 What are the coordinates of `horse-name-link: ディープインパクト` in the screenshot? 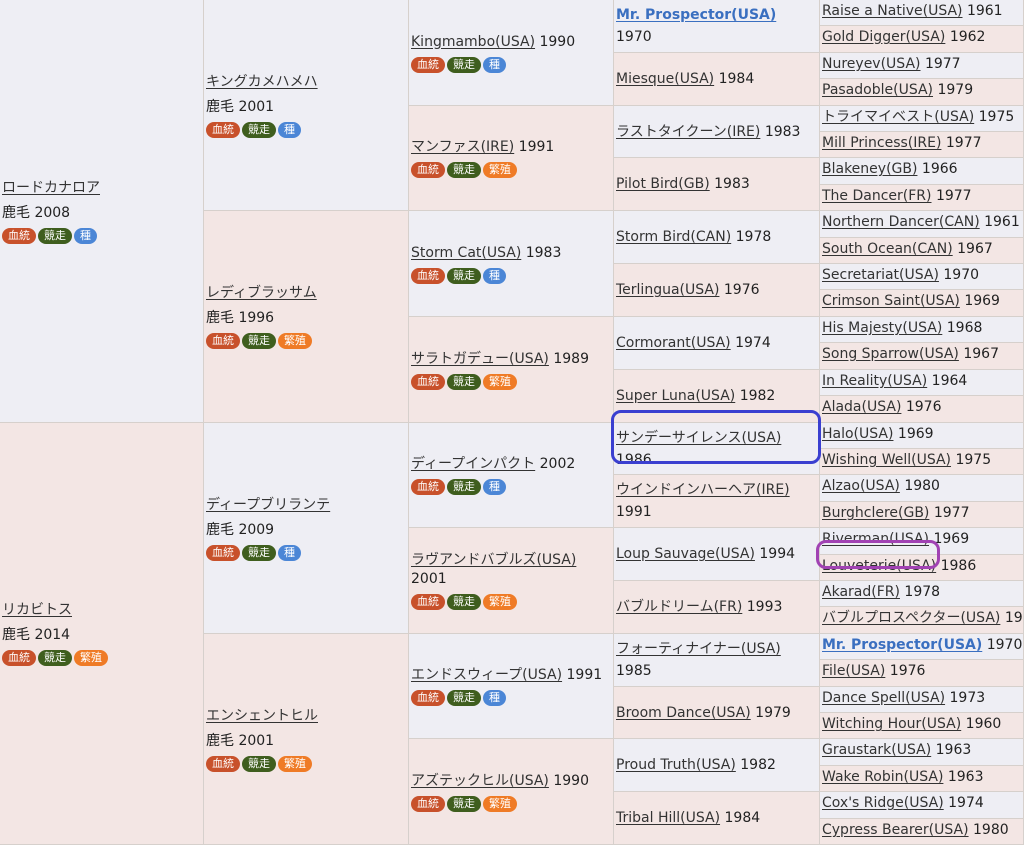 It's located at (473, 464).